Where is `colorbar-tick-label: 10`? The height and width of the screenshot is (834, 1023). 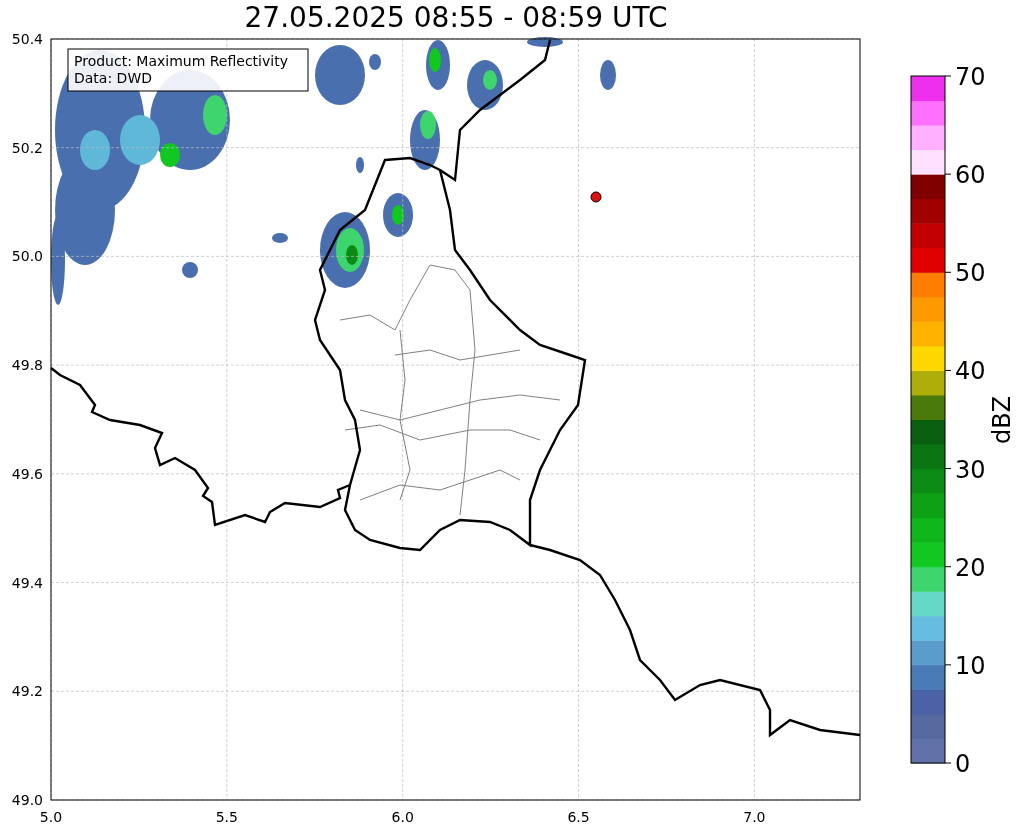
colorbar-tick-label: 10 is located at coordinates (970, 665).